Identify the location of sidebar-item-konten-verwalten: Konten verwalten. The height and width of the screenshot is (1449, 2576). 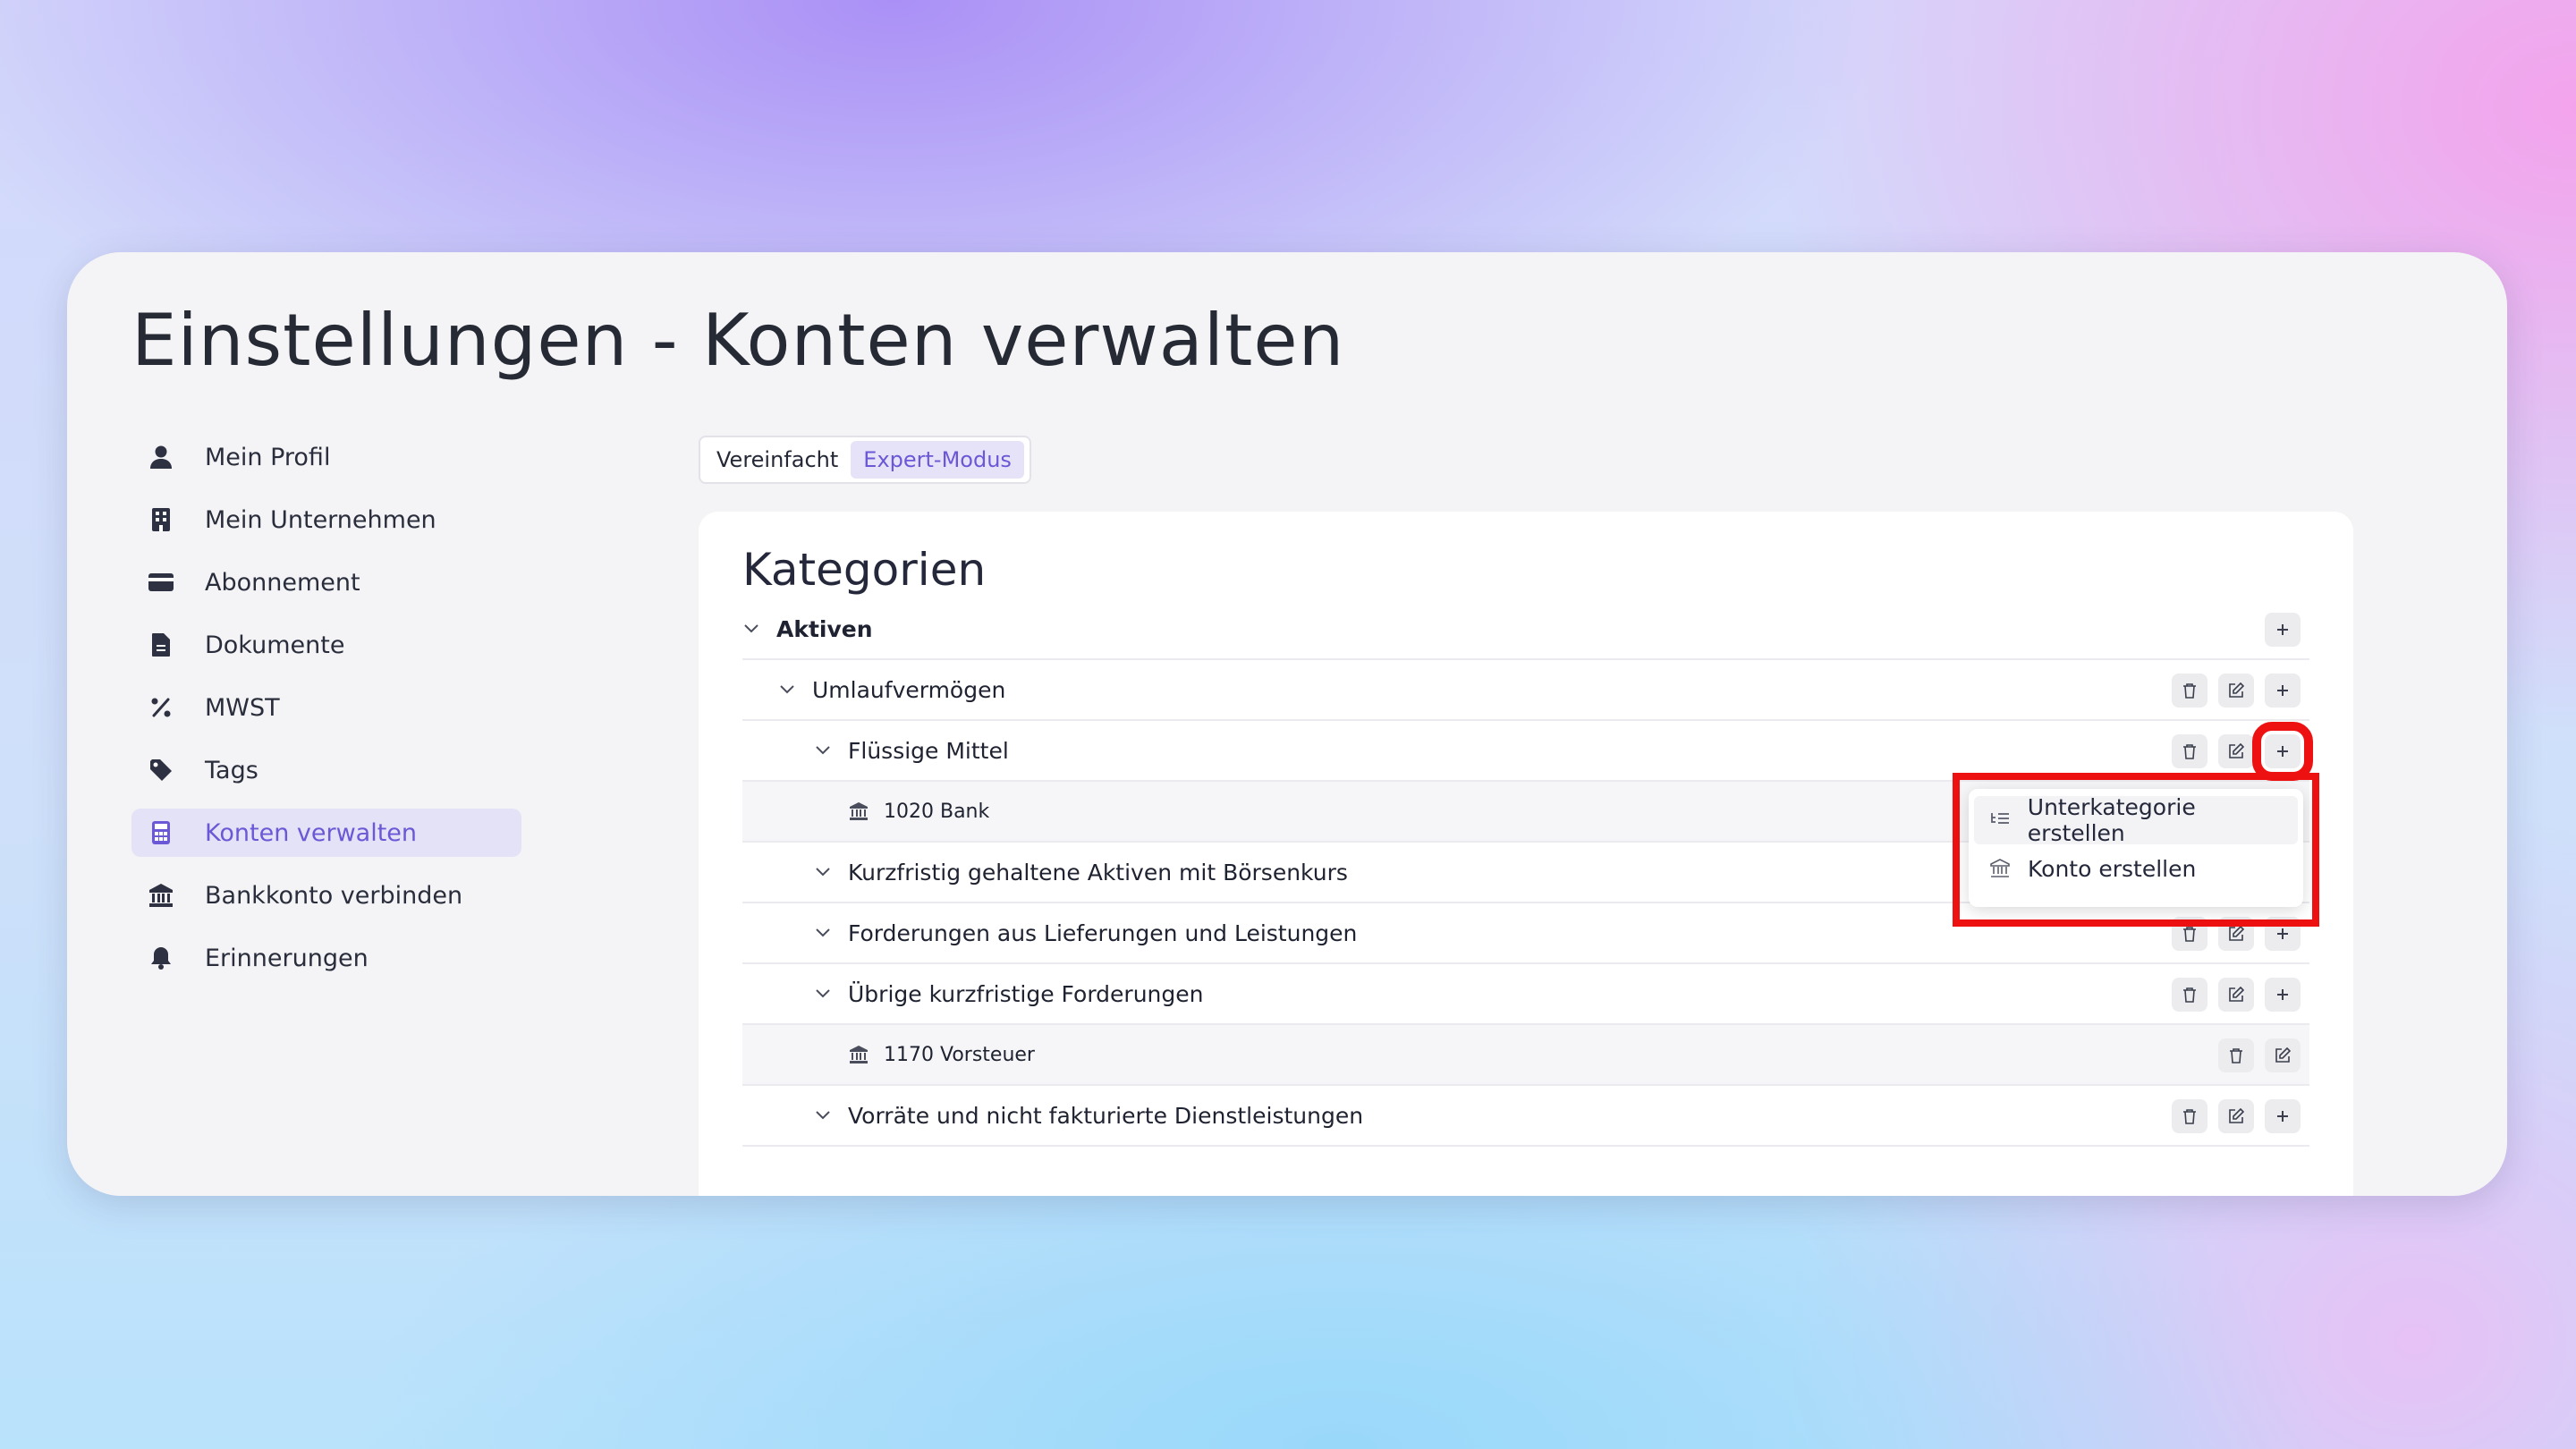
(326, 833).